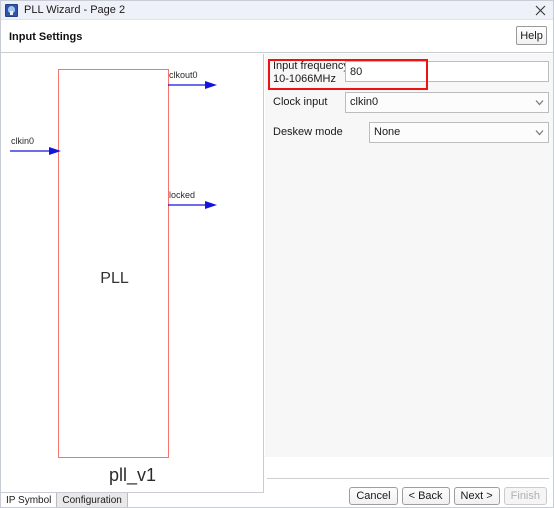 This screenshot has height=508, width=554. Describe the element at coordinates (304, 79) in the screenshot. I see `input-frequency-label-line2: 10-1066MHz` at that location.